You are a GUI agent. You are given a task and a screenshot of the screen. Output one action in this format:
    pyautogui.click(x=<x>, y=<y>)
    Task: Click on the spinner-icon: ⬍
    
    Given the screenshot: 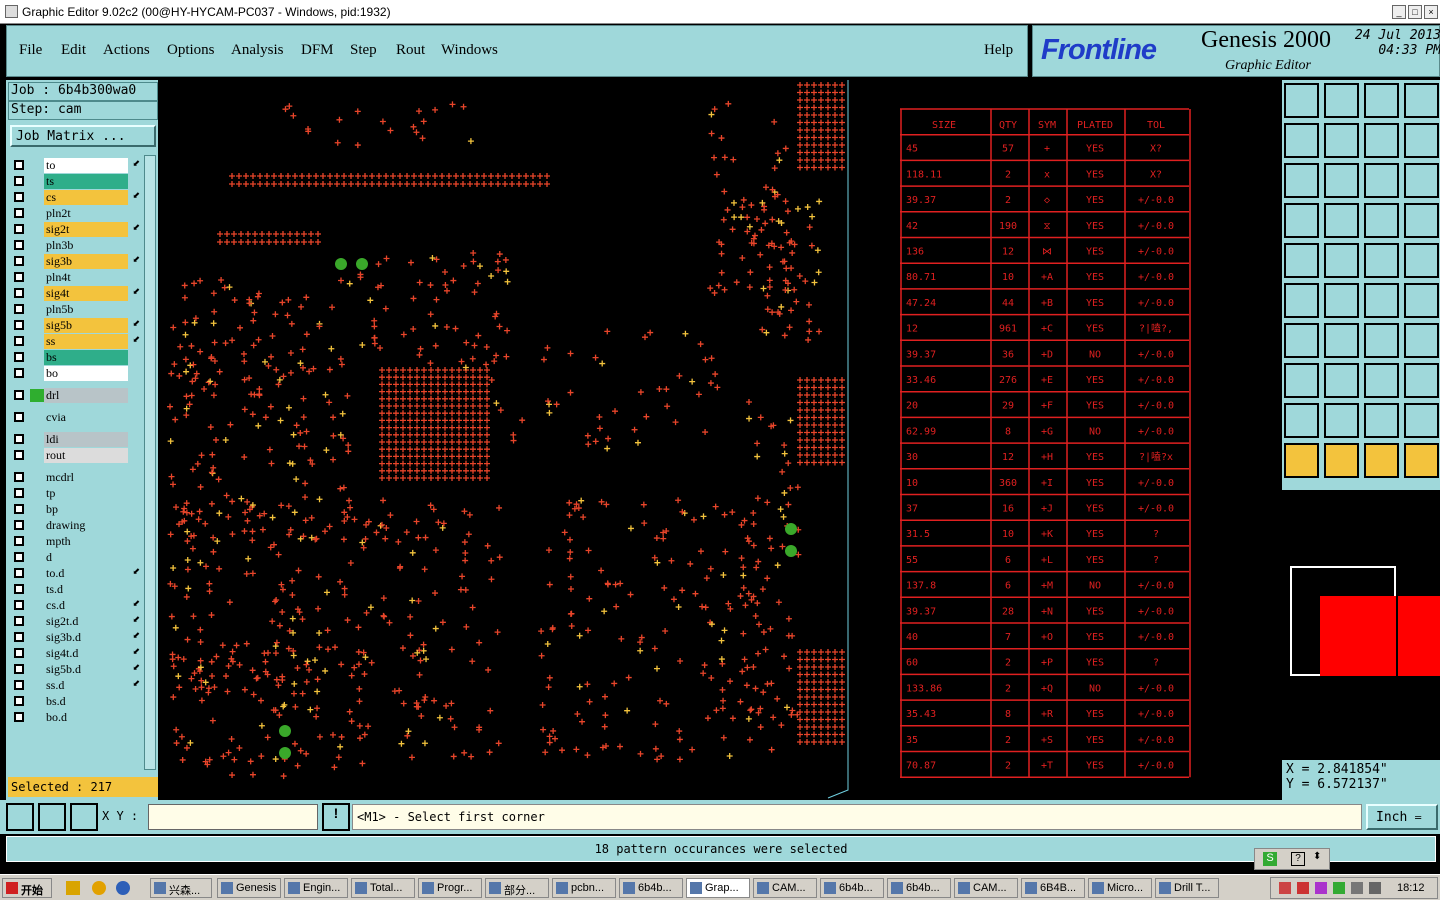 What is the action you would take?
    pyautogui.click(x=1317, y=856)
    